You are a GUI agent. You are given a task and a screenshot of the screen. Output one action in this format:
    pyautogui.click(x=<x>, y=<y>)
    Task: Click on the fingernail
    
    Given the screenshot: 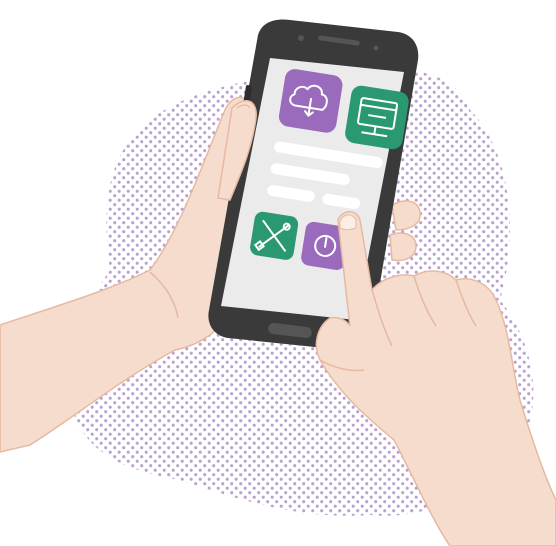 What is the action you would take?
    pyautogui.click(x=348, y=222)
    